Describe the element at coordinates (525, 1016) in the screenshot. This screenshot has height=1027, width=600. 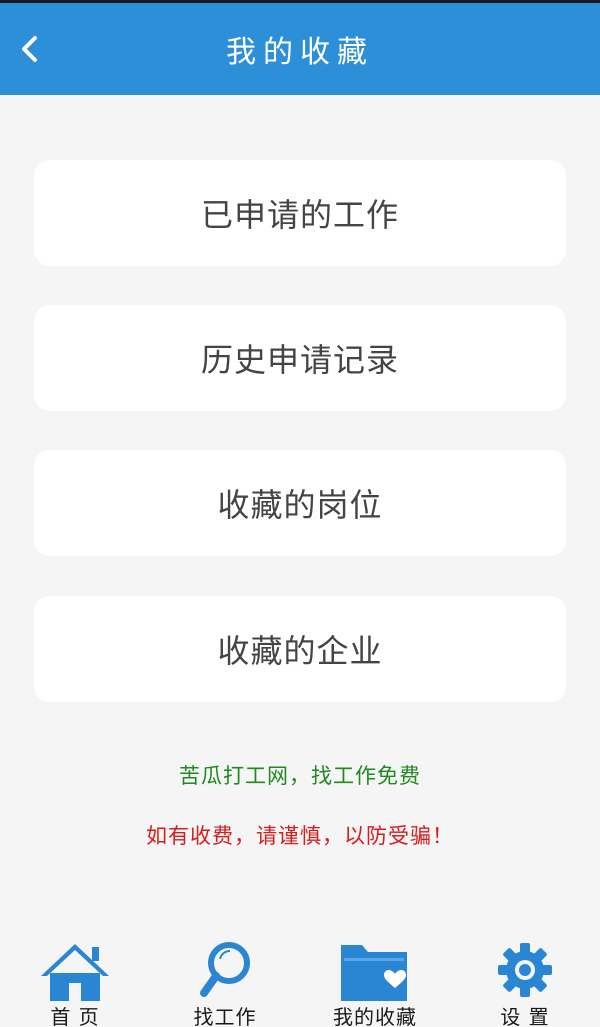
I see `tab-label: 设 置` at that location.